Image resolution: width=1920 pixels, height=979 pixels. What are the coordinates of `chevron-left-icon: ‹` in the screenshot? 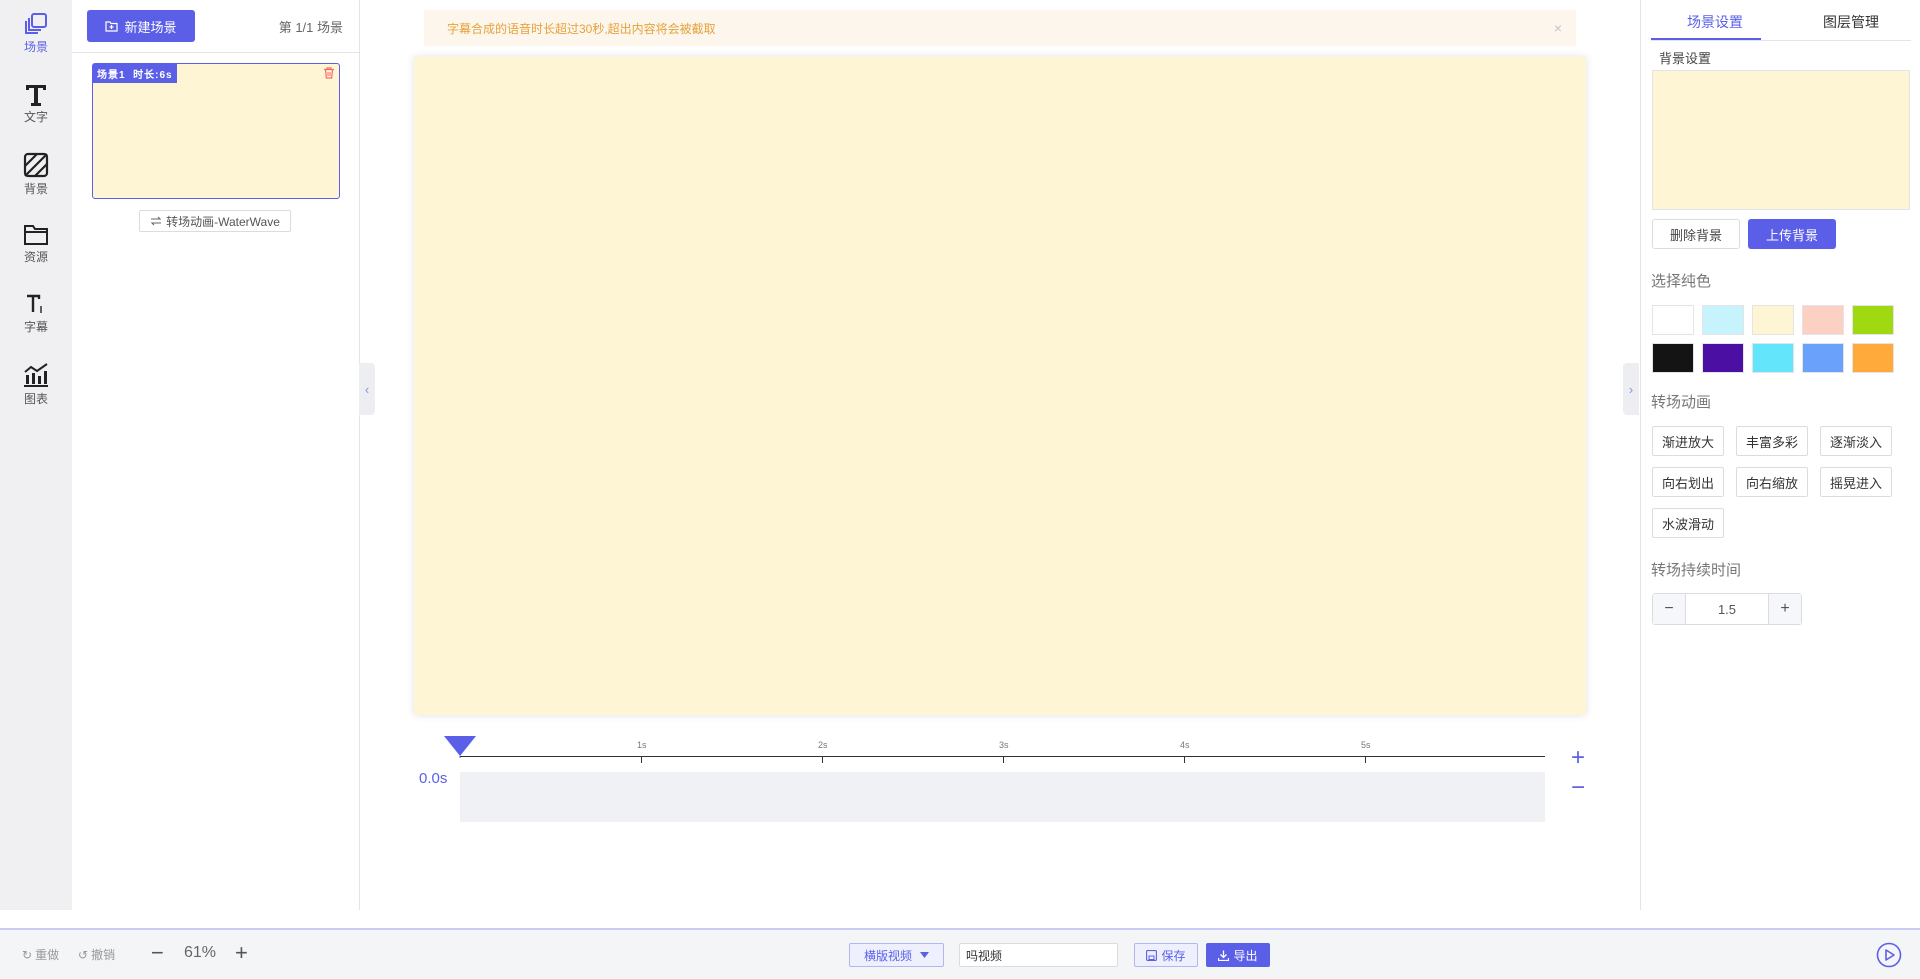 It's located at (367, 389).